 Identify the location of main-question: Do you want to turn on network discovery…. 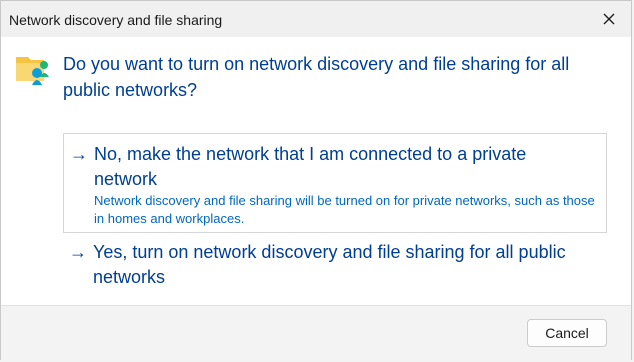
(316, 77).